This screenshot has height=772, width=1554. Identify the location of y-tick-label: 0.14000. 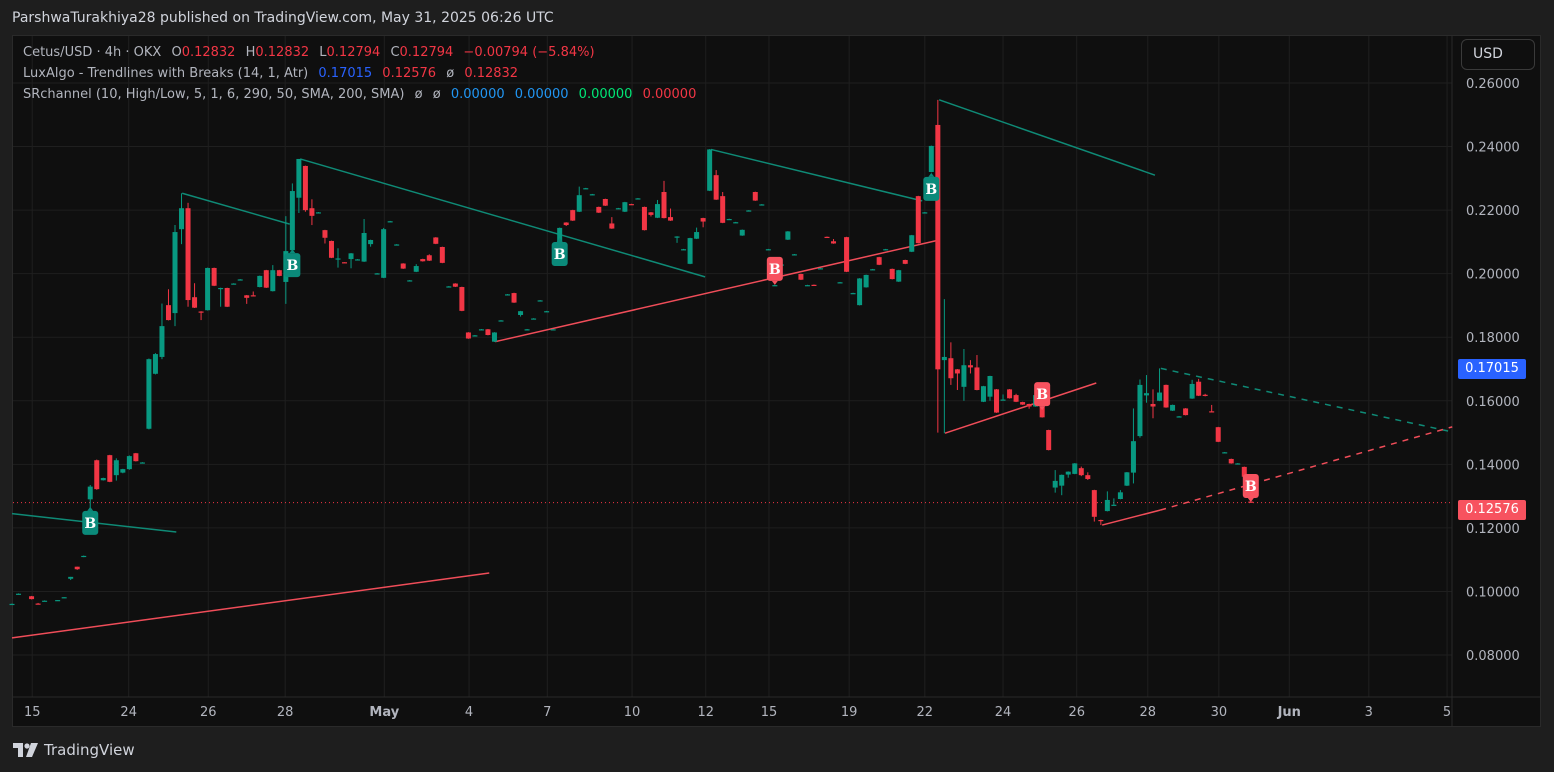
(1493, 465).